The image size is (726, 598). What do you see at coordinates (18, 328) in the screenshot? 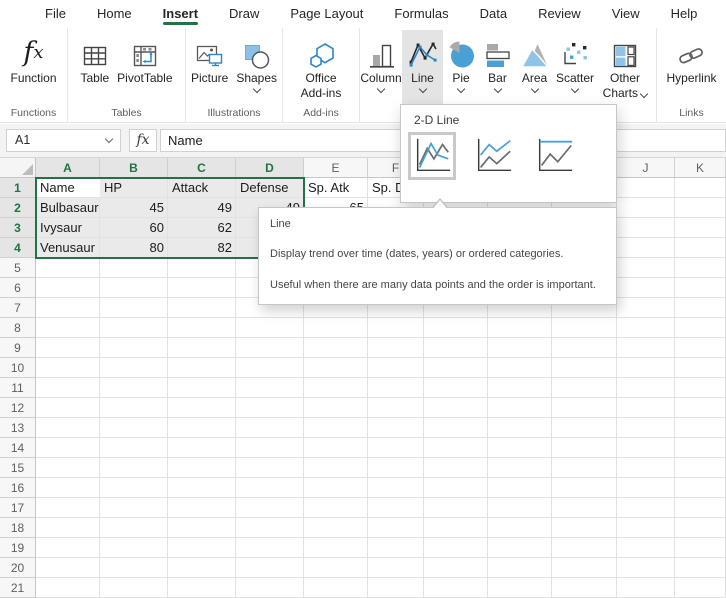
I see `row-header-8: 8` at bounding box center [18, 328].